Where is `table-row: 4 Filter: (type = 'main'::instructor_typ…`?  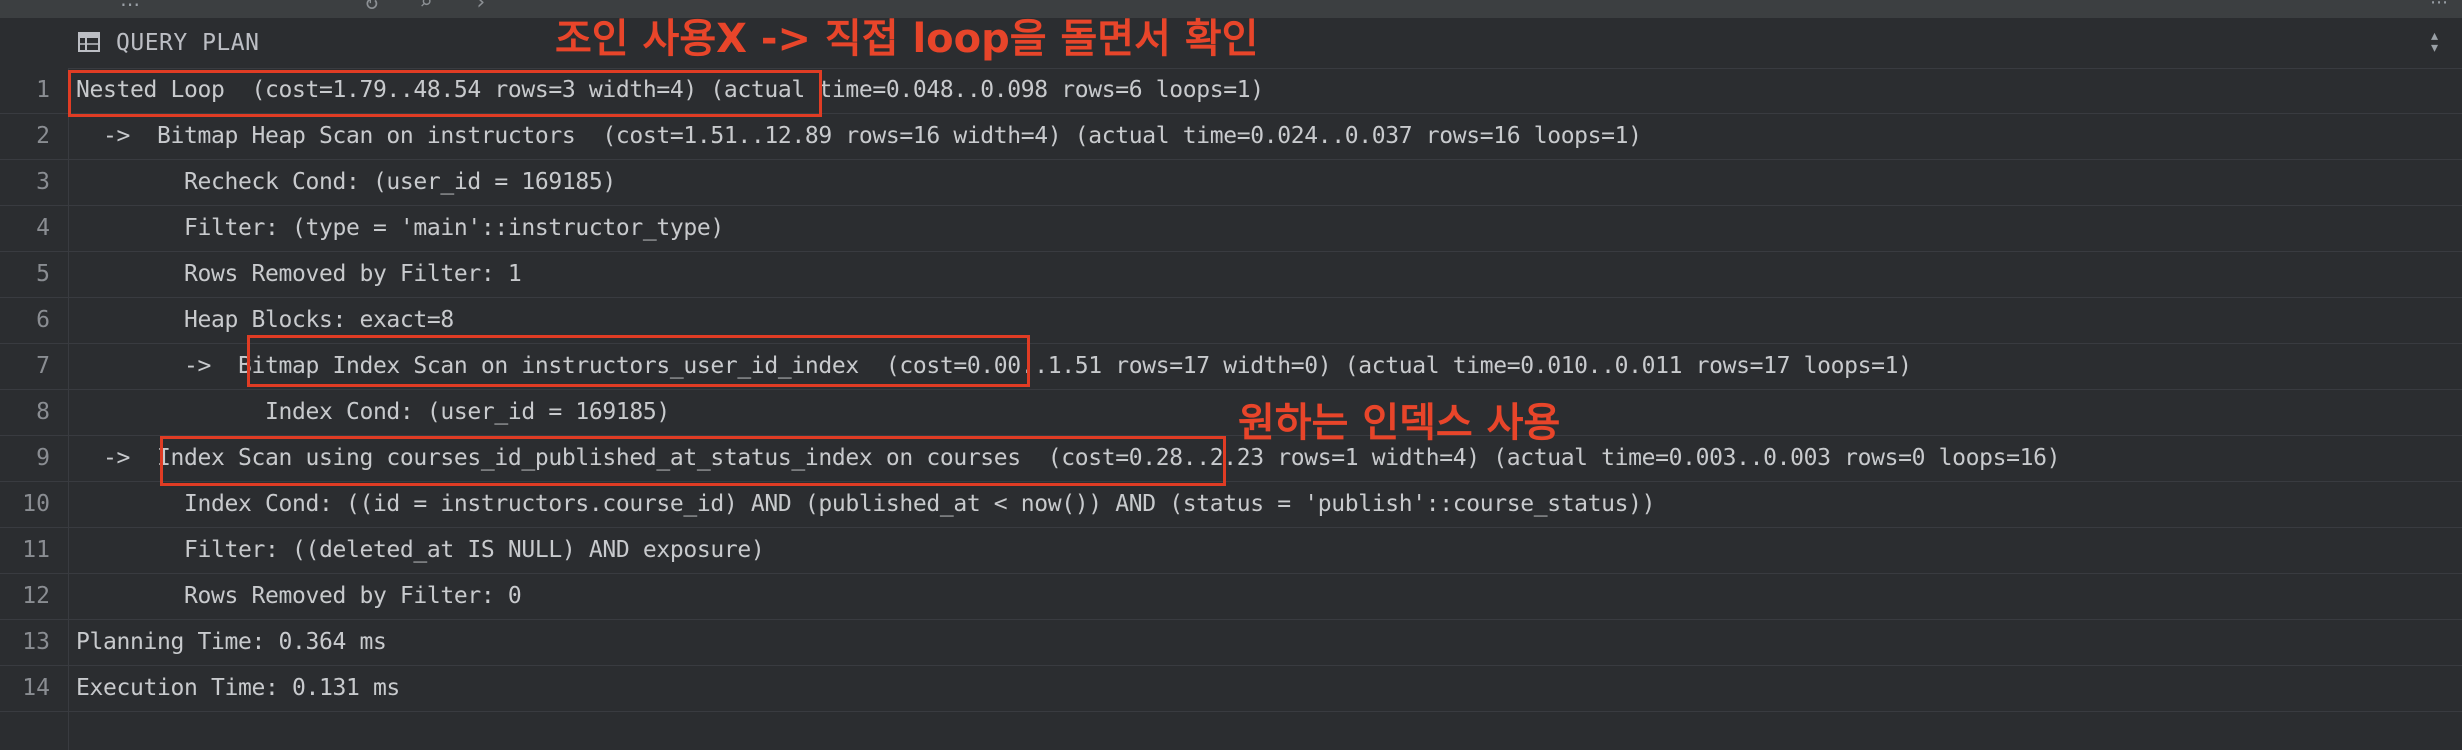 table-row: 4 Filter: (type = 'main'::instructor_typ… is located at coordinates (1231, 229).